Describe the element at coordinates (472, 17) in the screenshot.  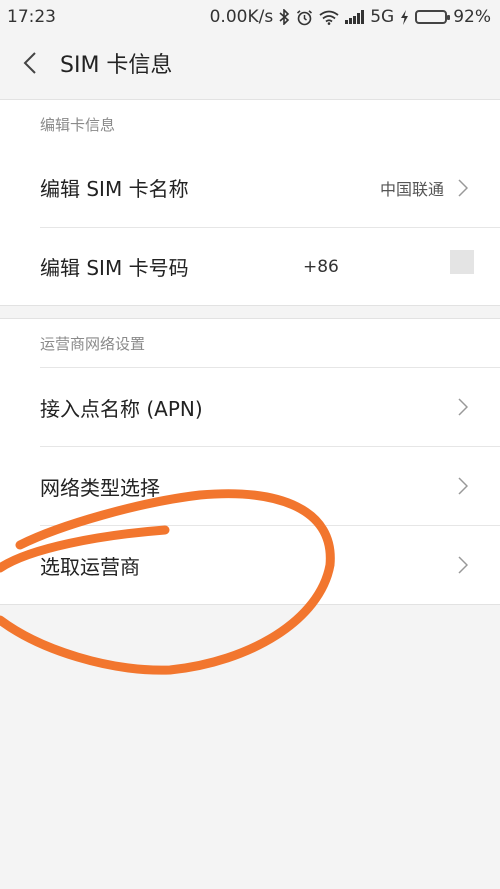
I see `battery-percent: 92%` at that location.